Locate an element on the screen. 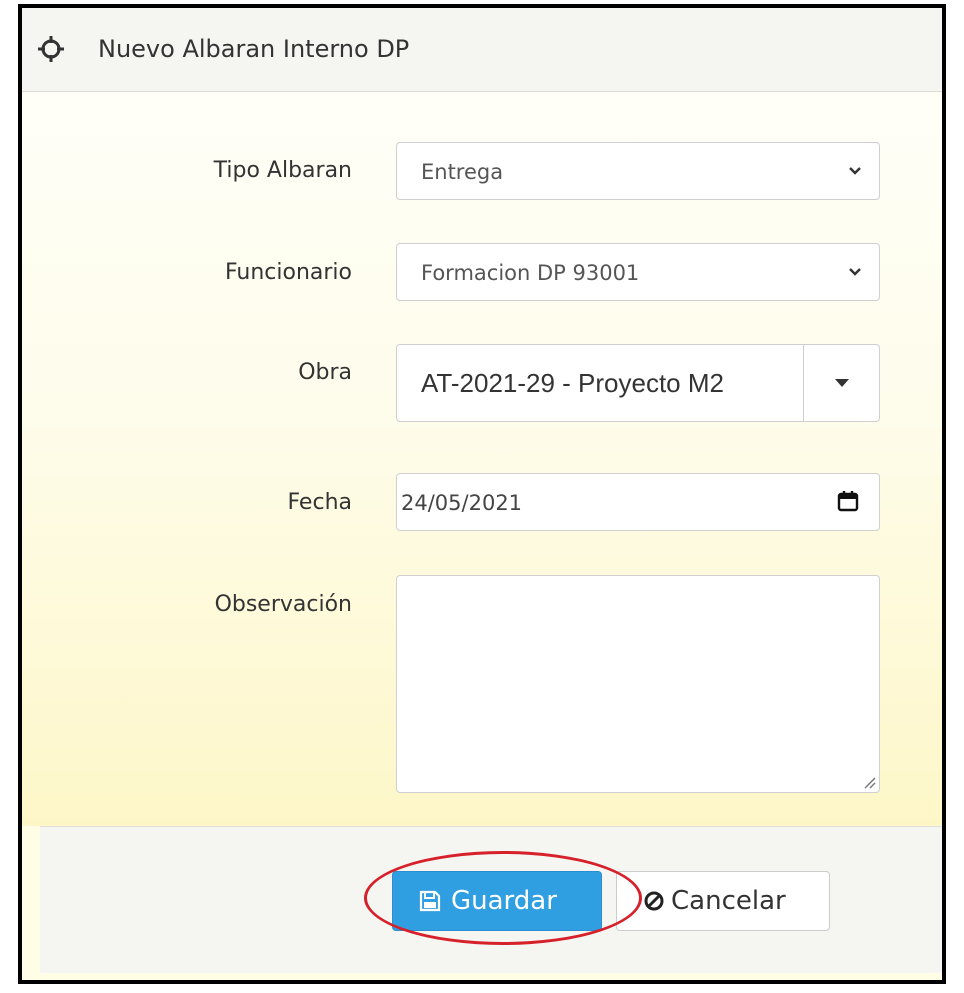 The width and height of the screenshot is (964, 993). fecha-value: 24/05/2021 is located at coordinates (462, 503).